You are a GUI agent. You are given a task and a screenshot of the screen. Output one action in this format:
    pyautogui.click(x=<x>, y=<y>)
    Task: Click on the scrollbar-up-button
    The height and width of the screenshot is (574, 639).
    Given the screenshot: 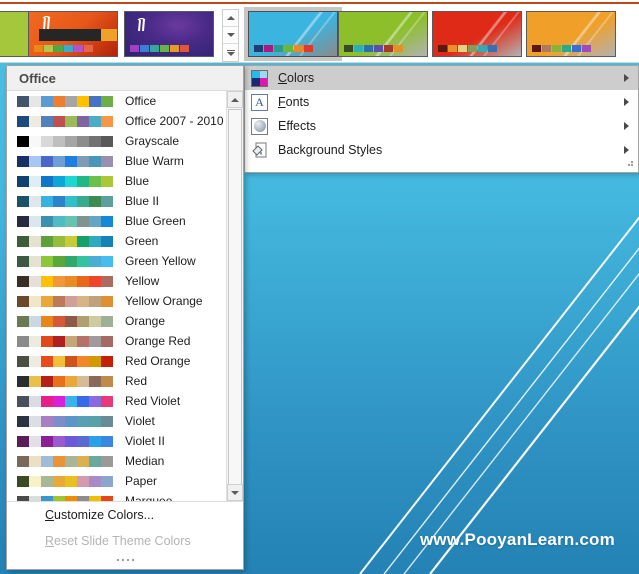 What is the action you would take?
    pyautogui.click(x=235, y=99)
    